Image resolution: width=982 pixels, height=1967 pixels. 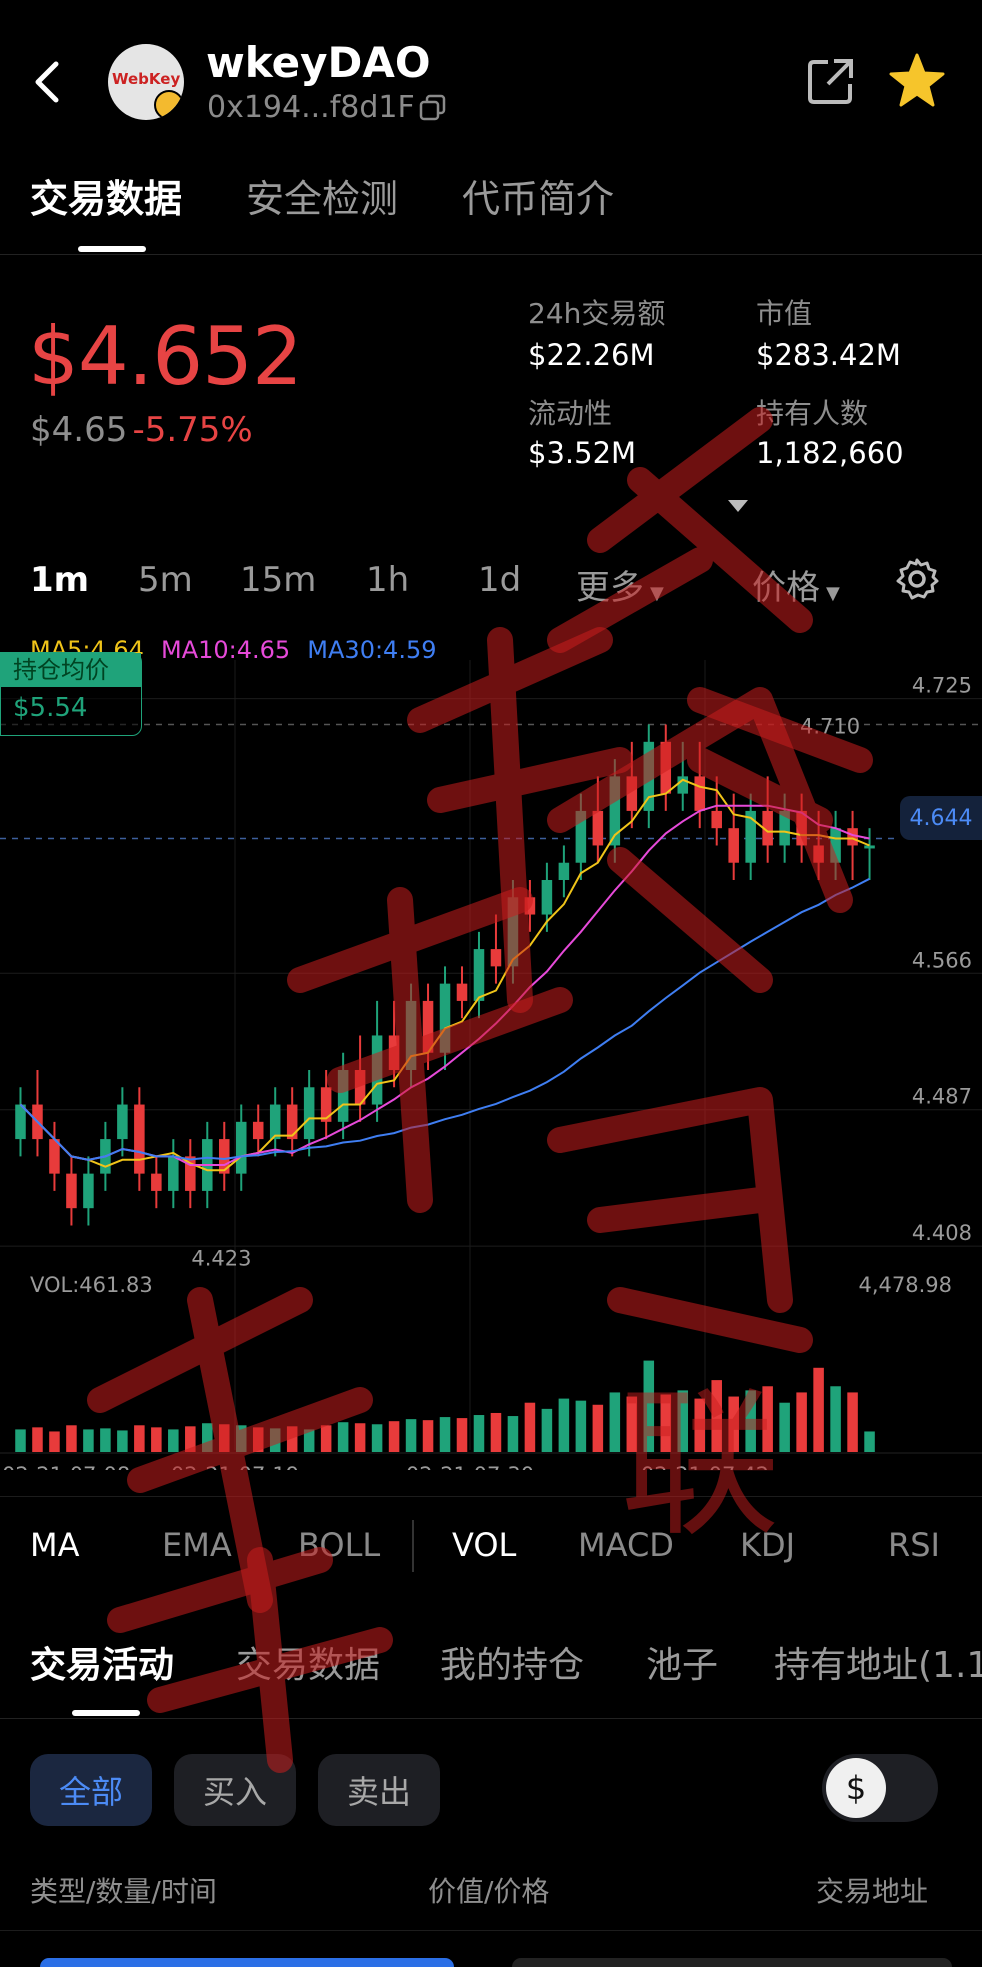 What do you see at coordinates (322, 195) in the screenshot?
I see `tab-security: 安全检测` at bounding box center [322, 195].